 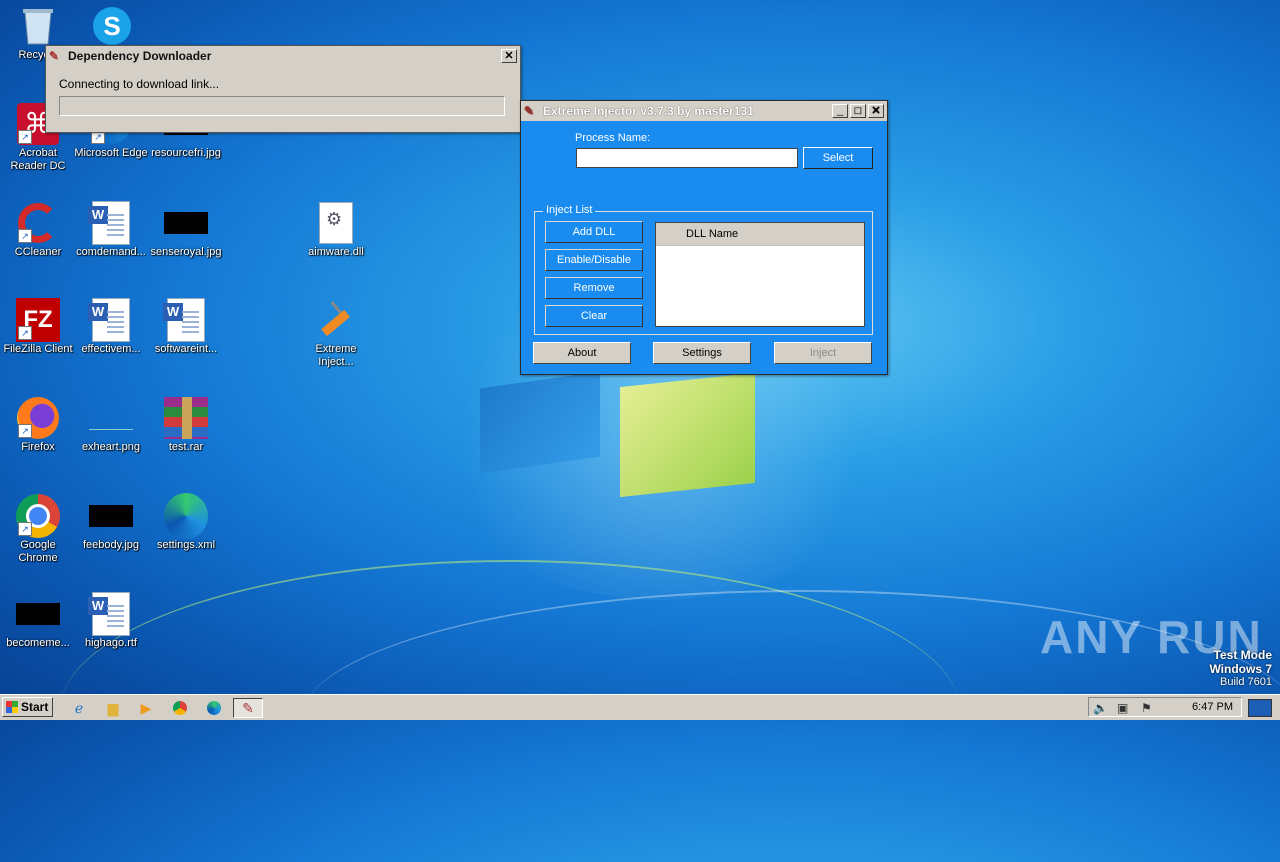 I want to click on clear-button: Clear, so click(x=594, y=316).